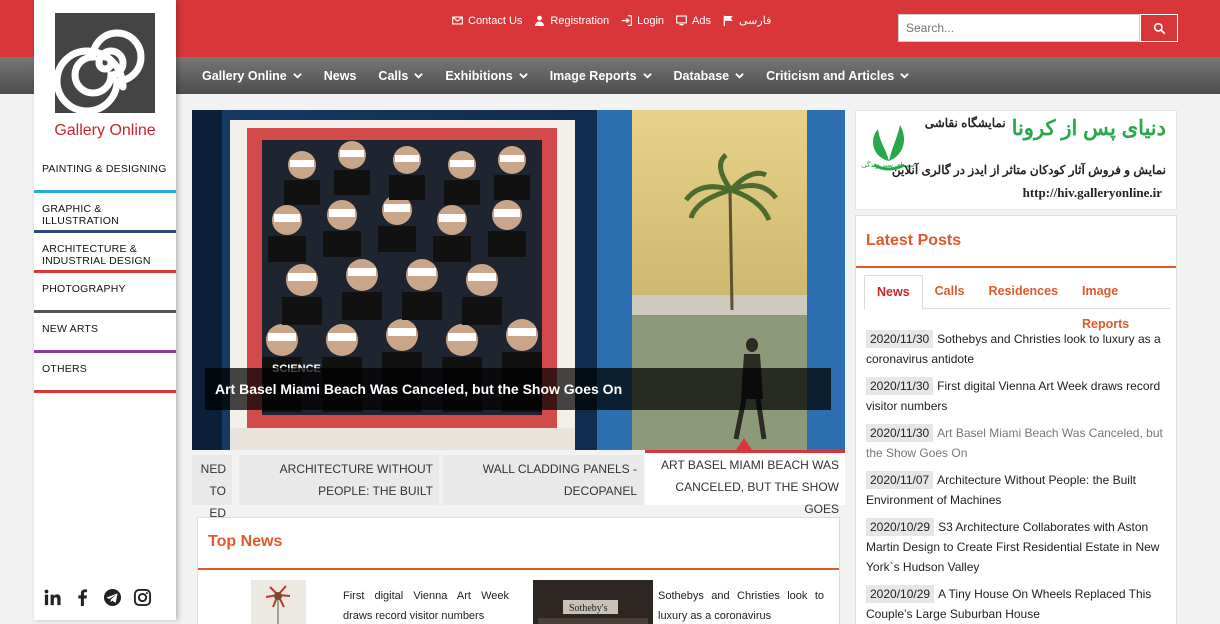 The height and width of the screenshot is (624, 1220). I want to click on thumb-line-2: CANCELED, BUT THE SHOW GOES, so click(757, 498).